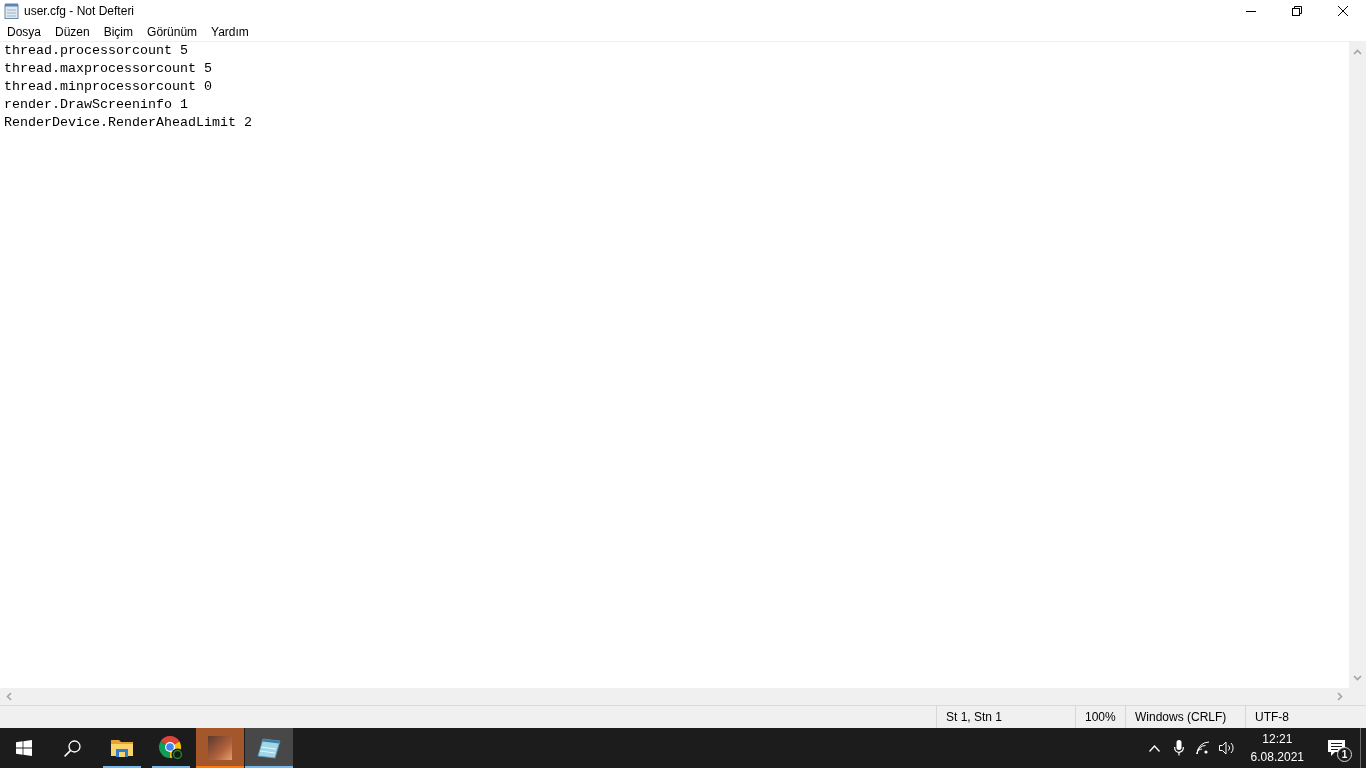 Image resolution: width=1366 pixels, height=768 pixels. I want to click on menu-item: Biçim, so click(118, 31).